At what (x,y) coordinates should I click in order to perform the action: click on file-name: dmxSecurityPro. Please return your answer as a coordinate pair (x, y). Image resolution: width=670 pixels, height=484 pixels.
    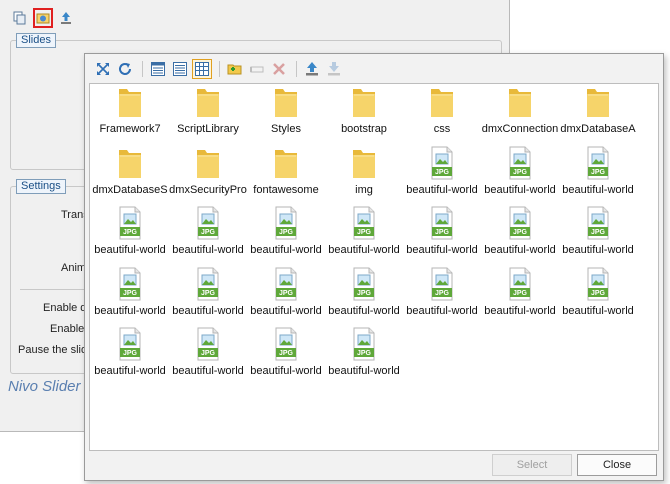
    Looking at the image, I should click on (208, 189).